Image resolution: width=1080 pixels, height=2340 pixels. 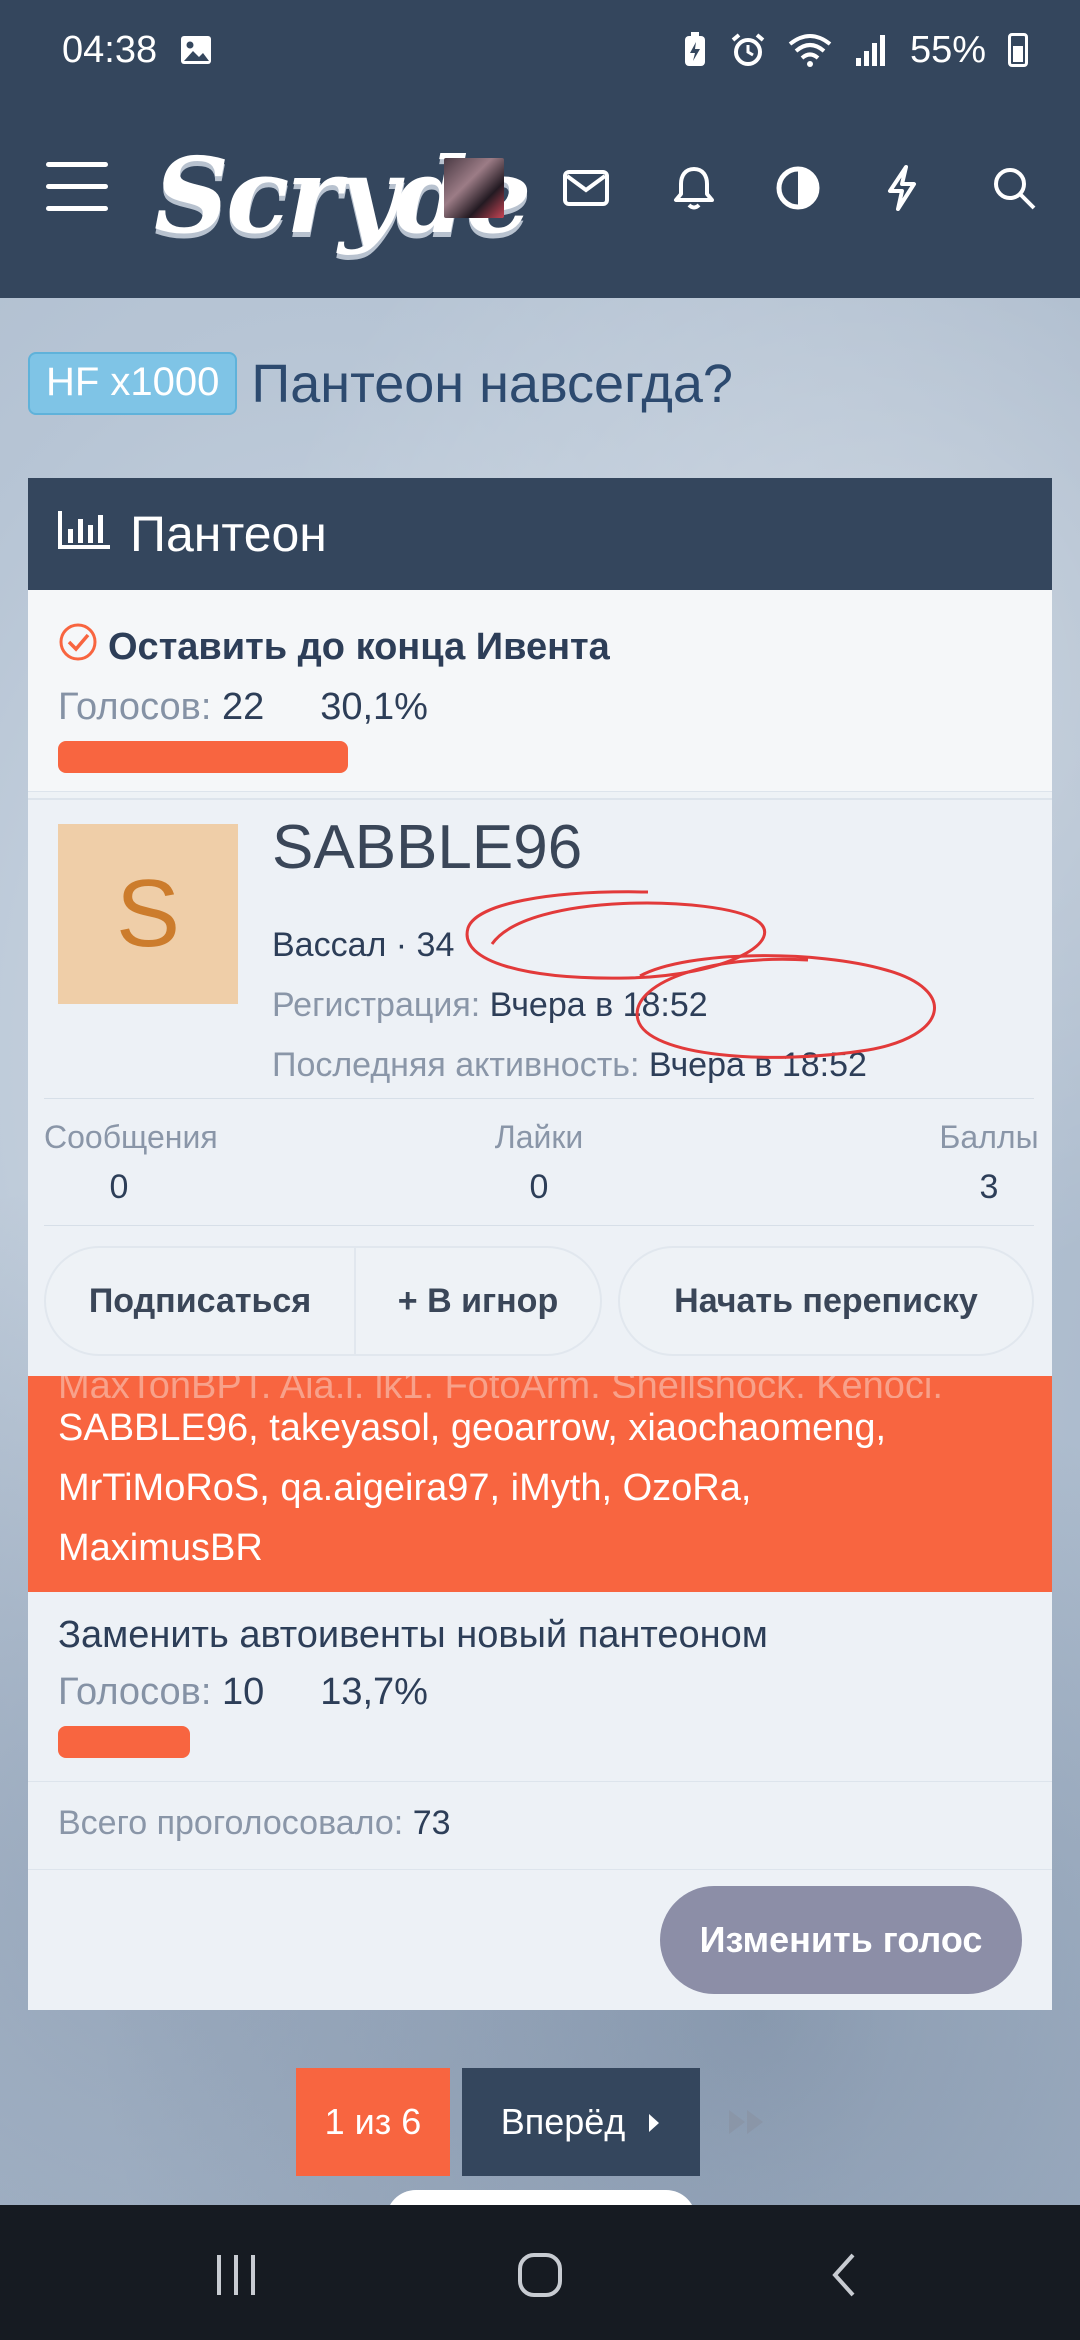 I want to click on total-label: Всего проголосовало:, so click(x=231, y=1823).